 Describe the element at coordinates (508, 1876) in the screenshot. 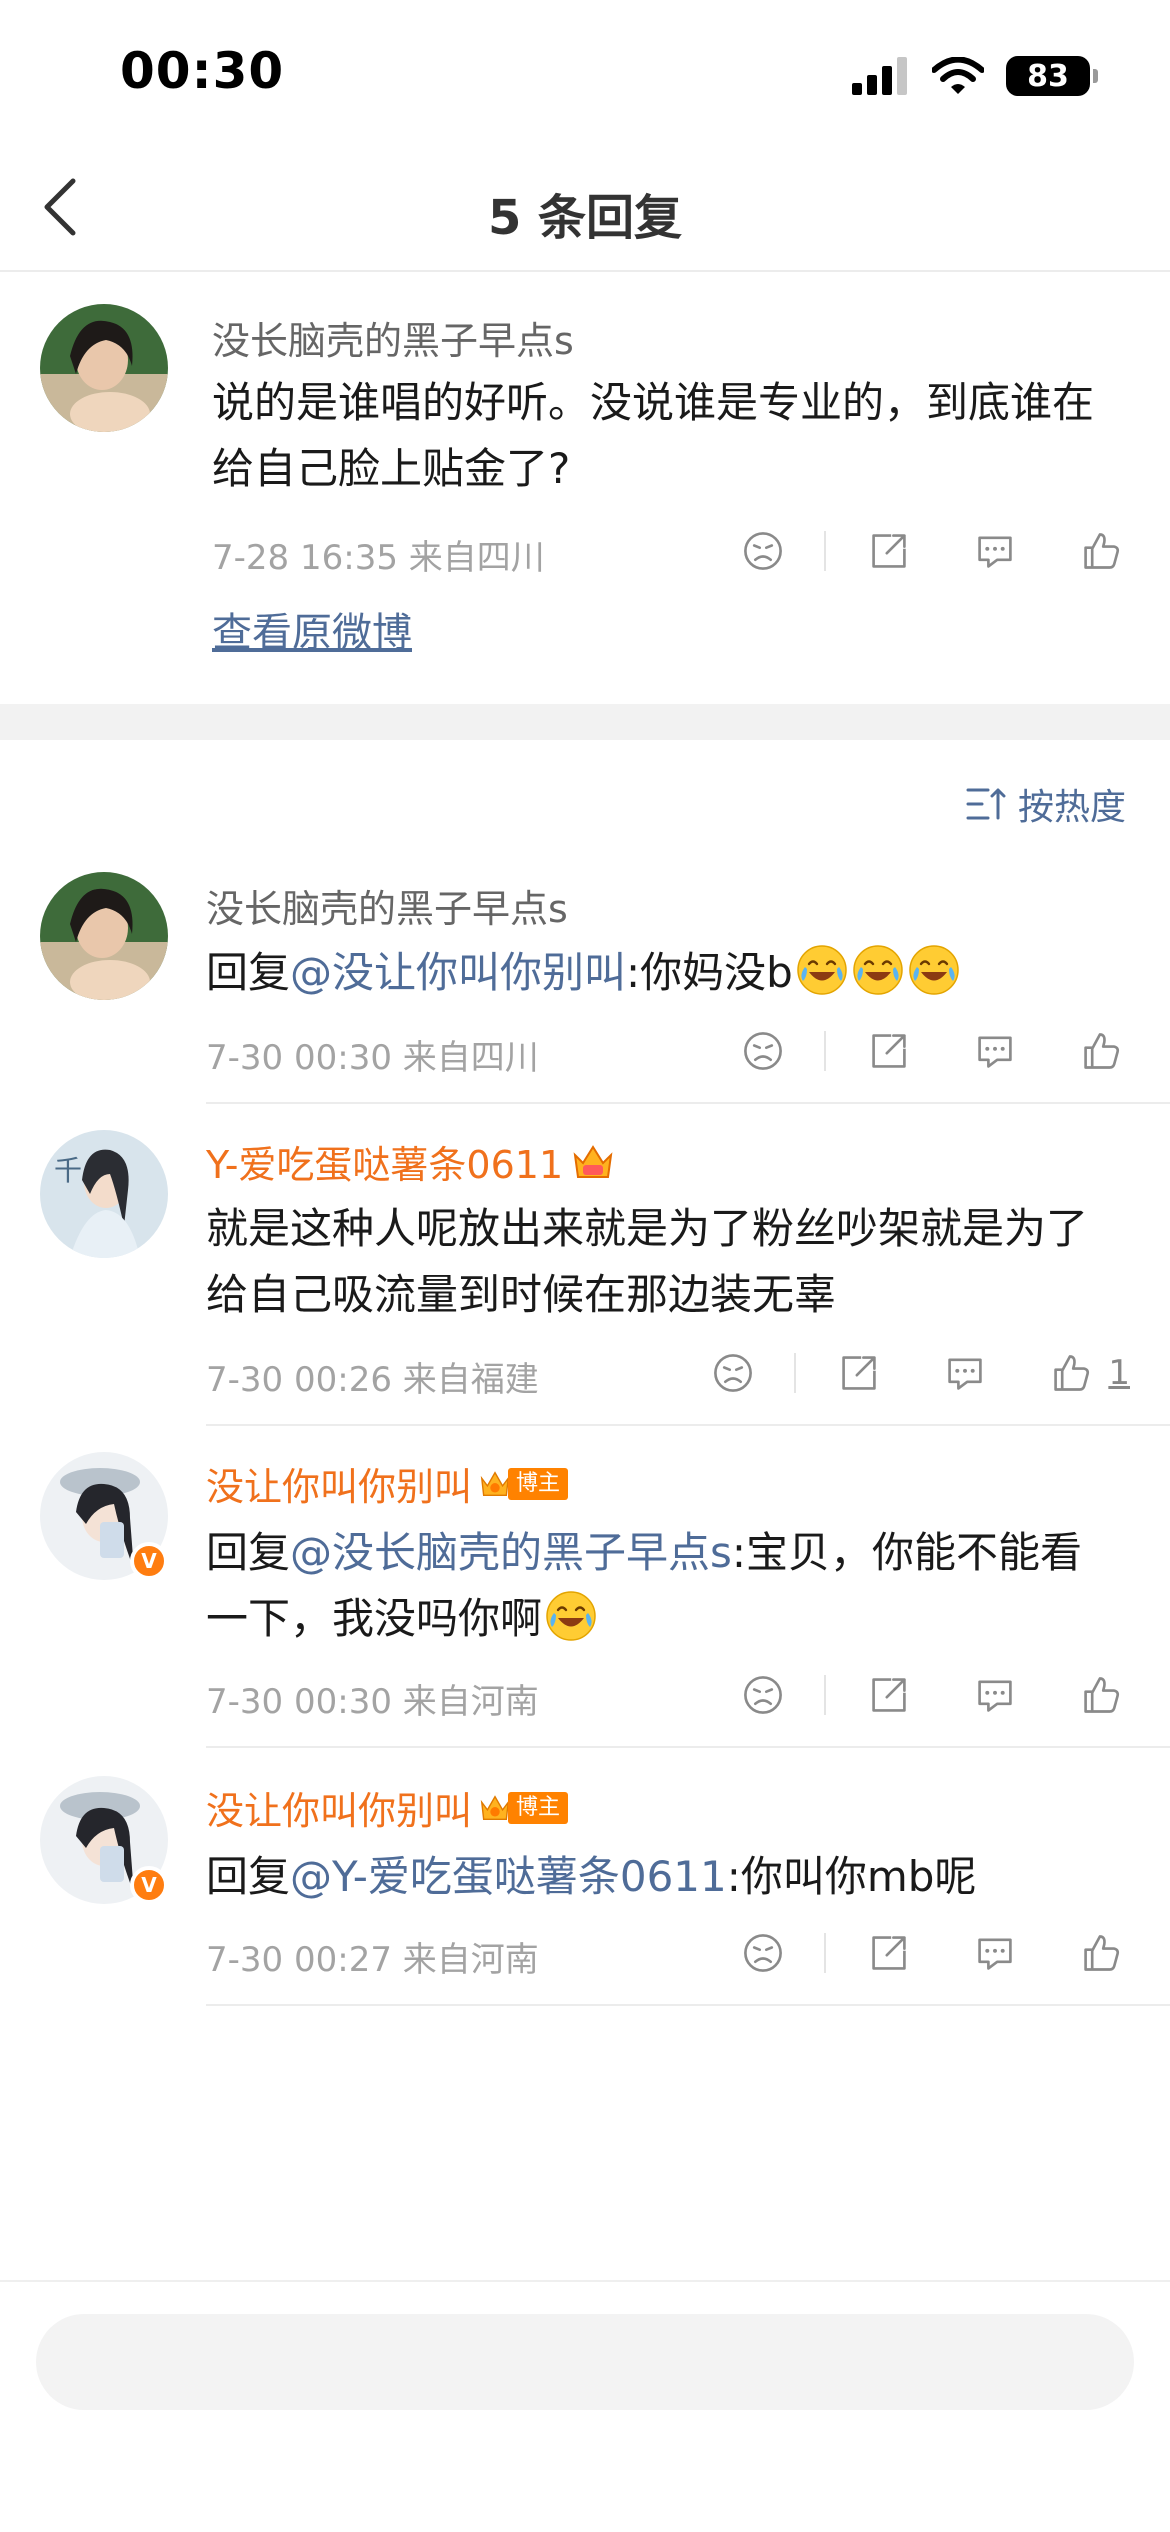

I see `mention-link: @Y-爱吃蛋哒薯条0611` at that location.